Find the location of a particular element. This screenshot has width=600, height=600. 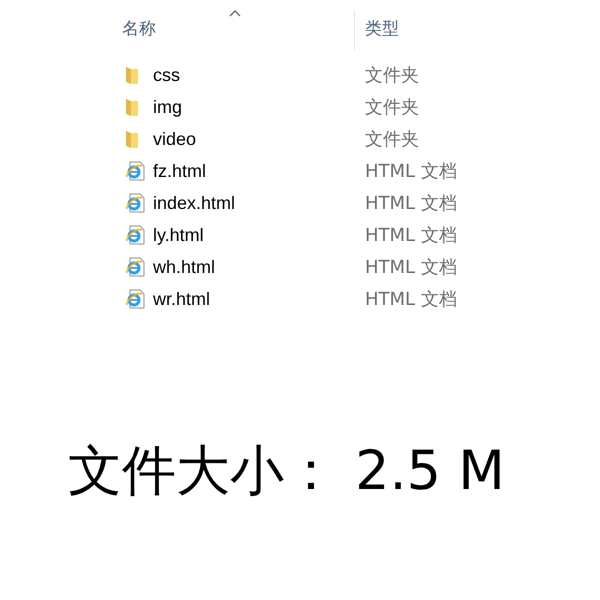

file-name: video is located at coordinates (259, 139).